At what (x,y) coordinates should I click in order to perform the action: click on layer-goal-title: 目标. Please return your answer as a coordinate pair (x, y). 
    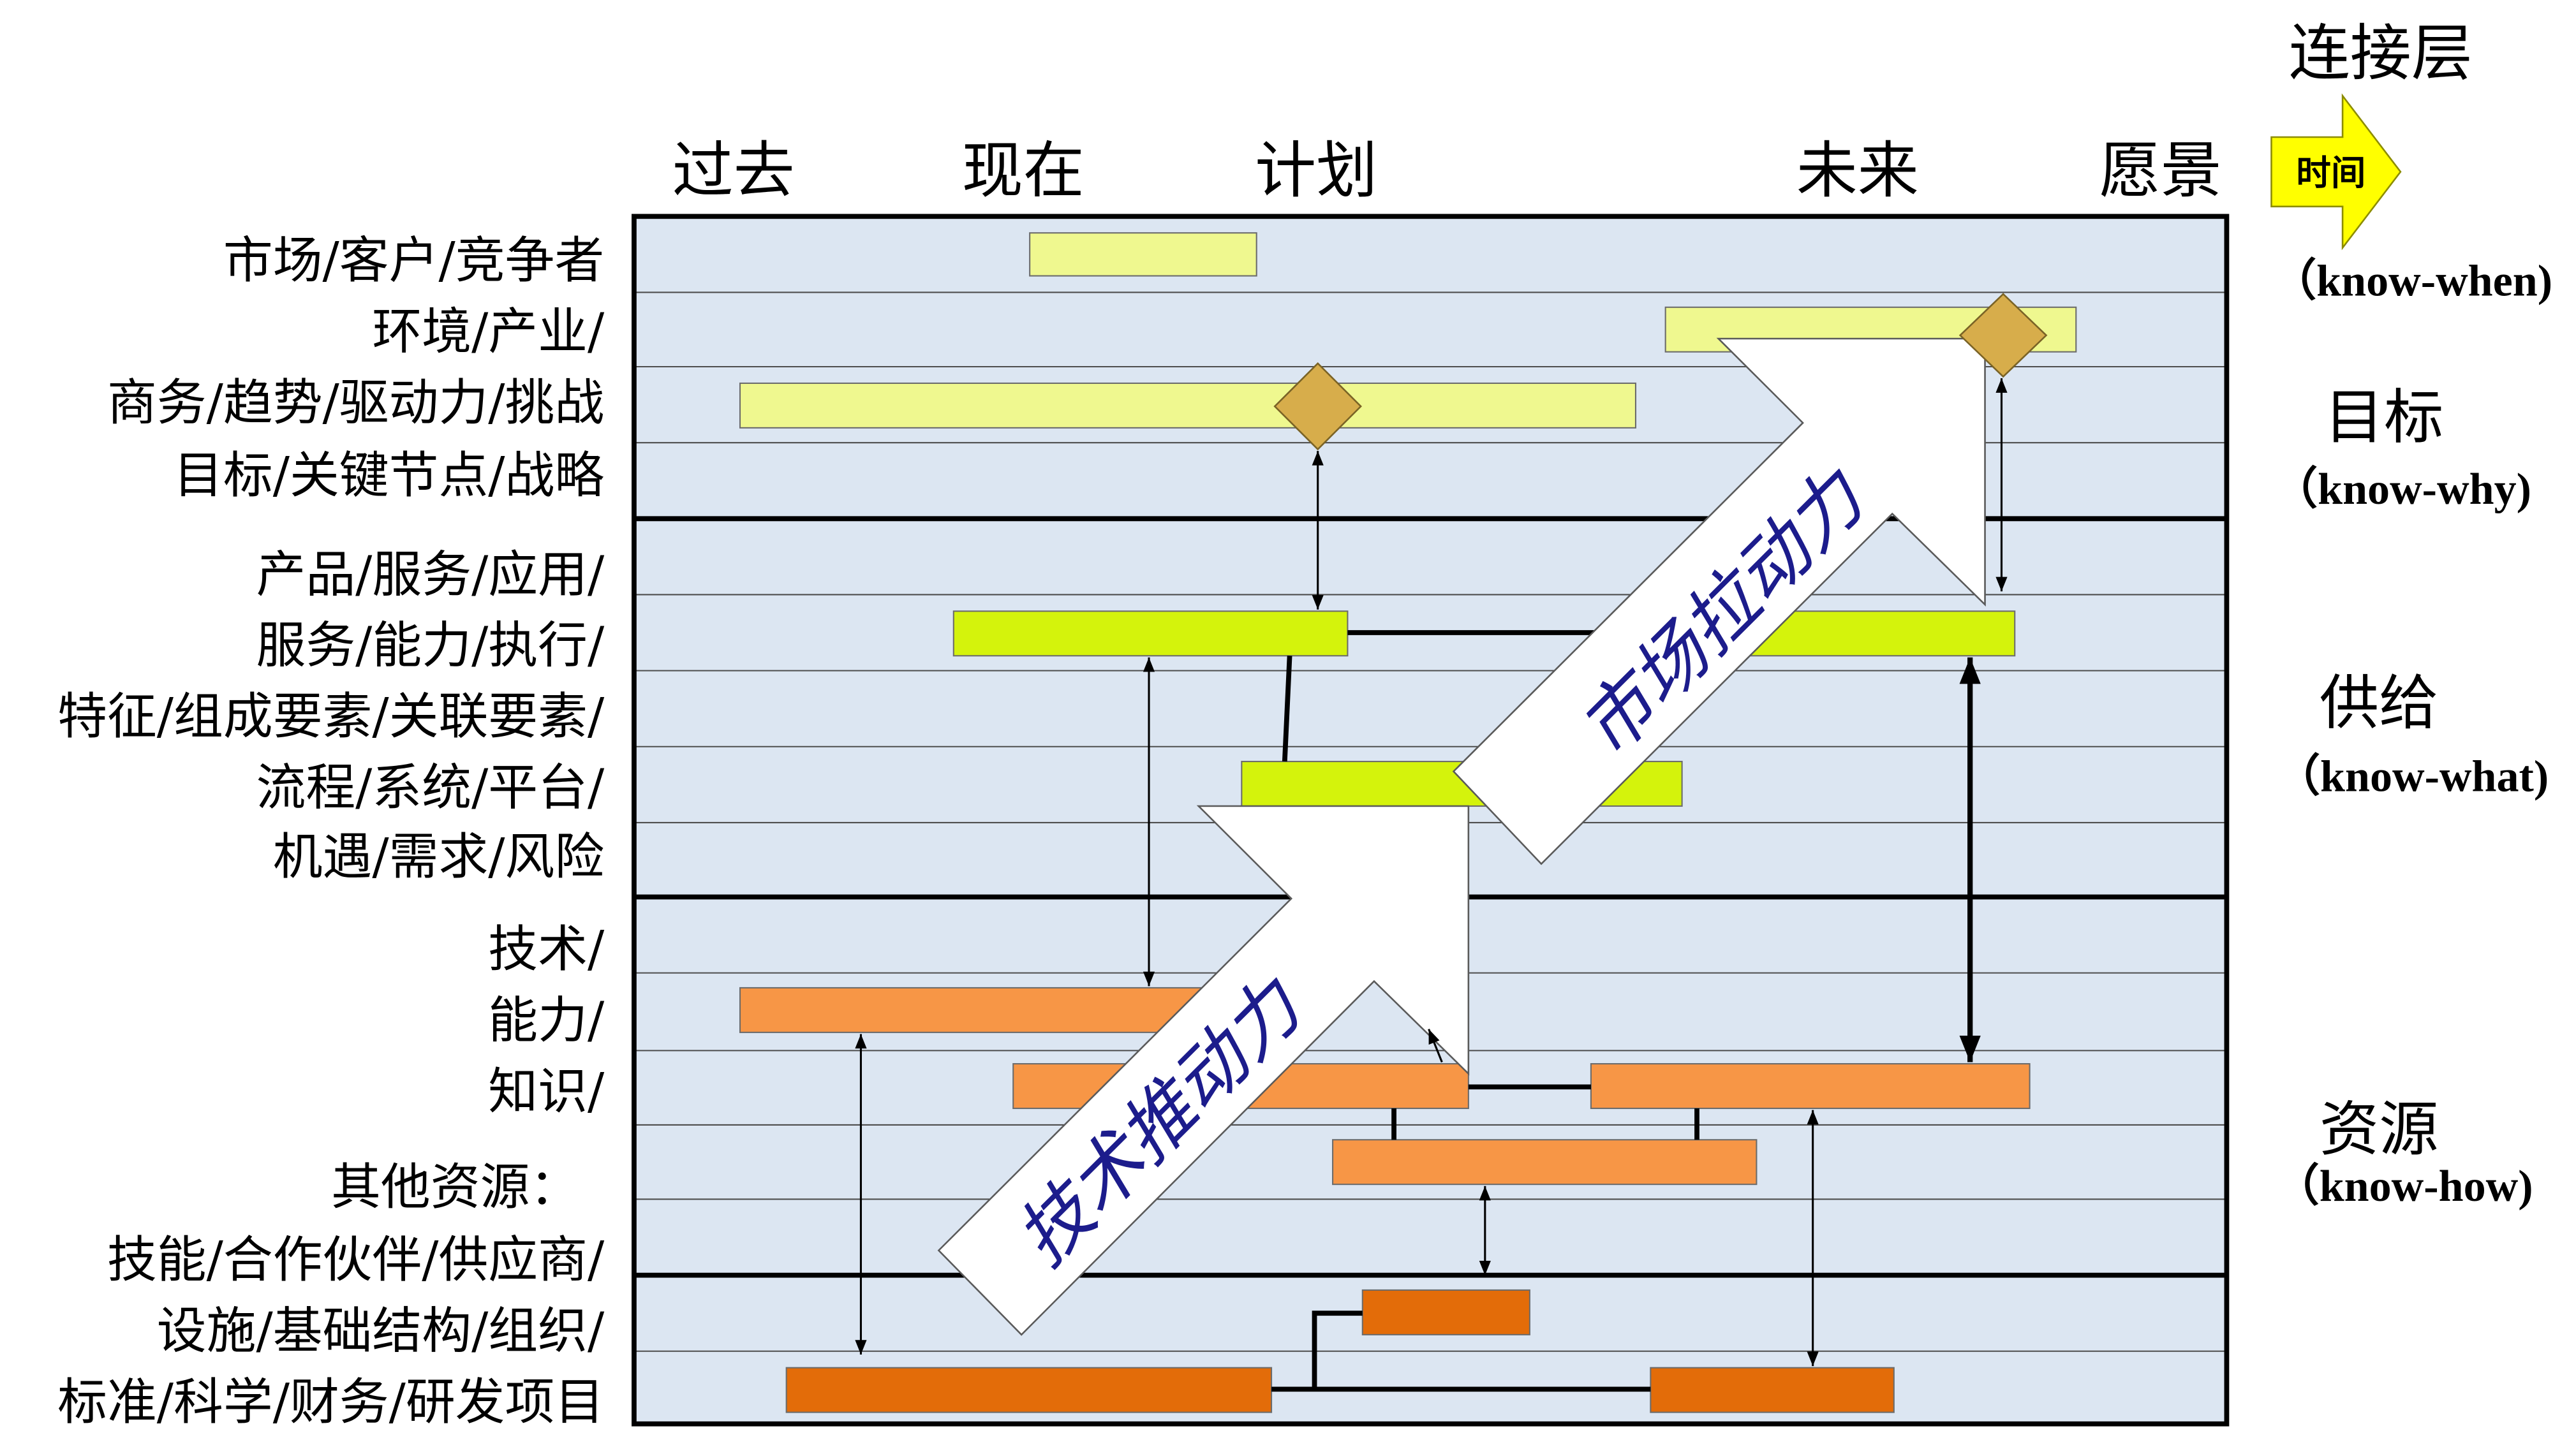
    Looking at the image, I should click on (2384, 417).